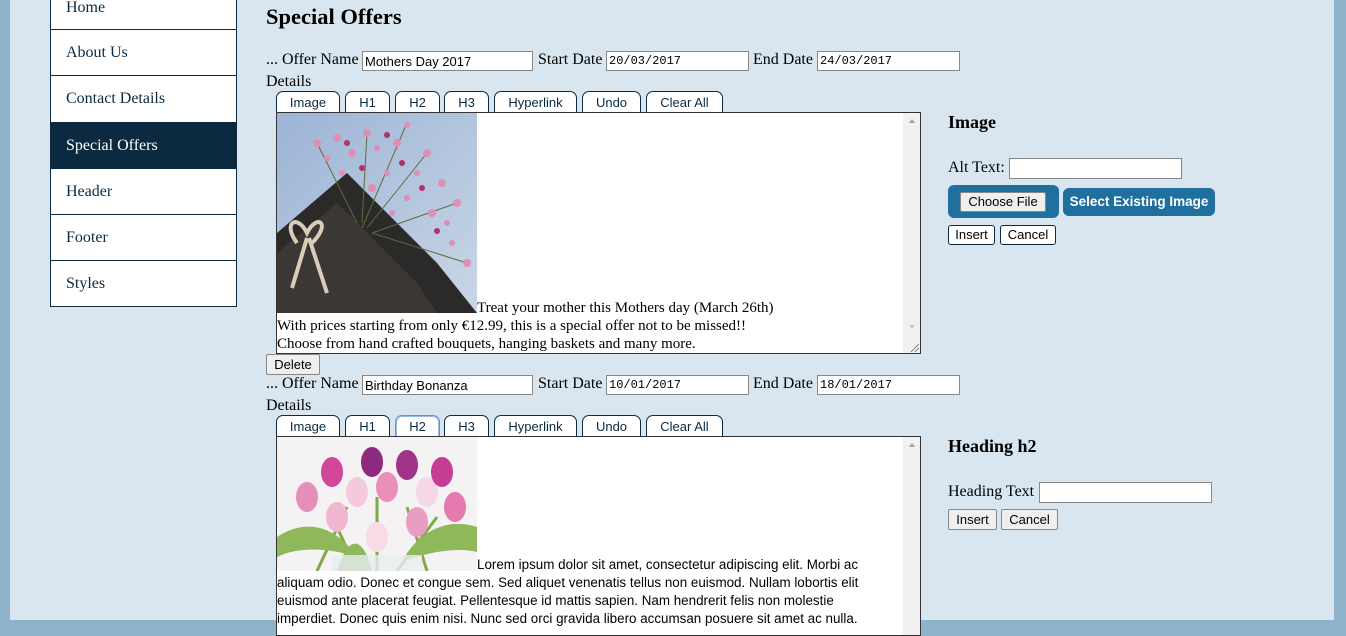 The image size is (1346, 636). What do you see at coordinates (912, 327) in the screenshot?
I see `scroll-down-arrow-icon` at bounding box center [912, 327].